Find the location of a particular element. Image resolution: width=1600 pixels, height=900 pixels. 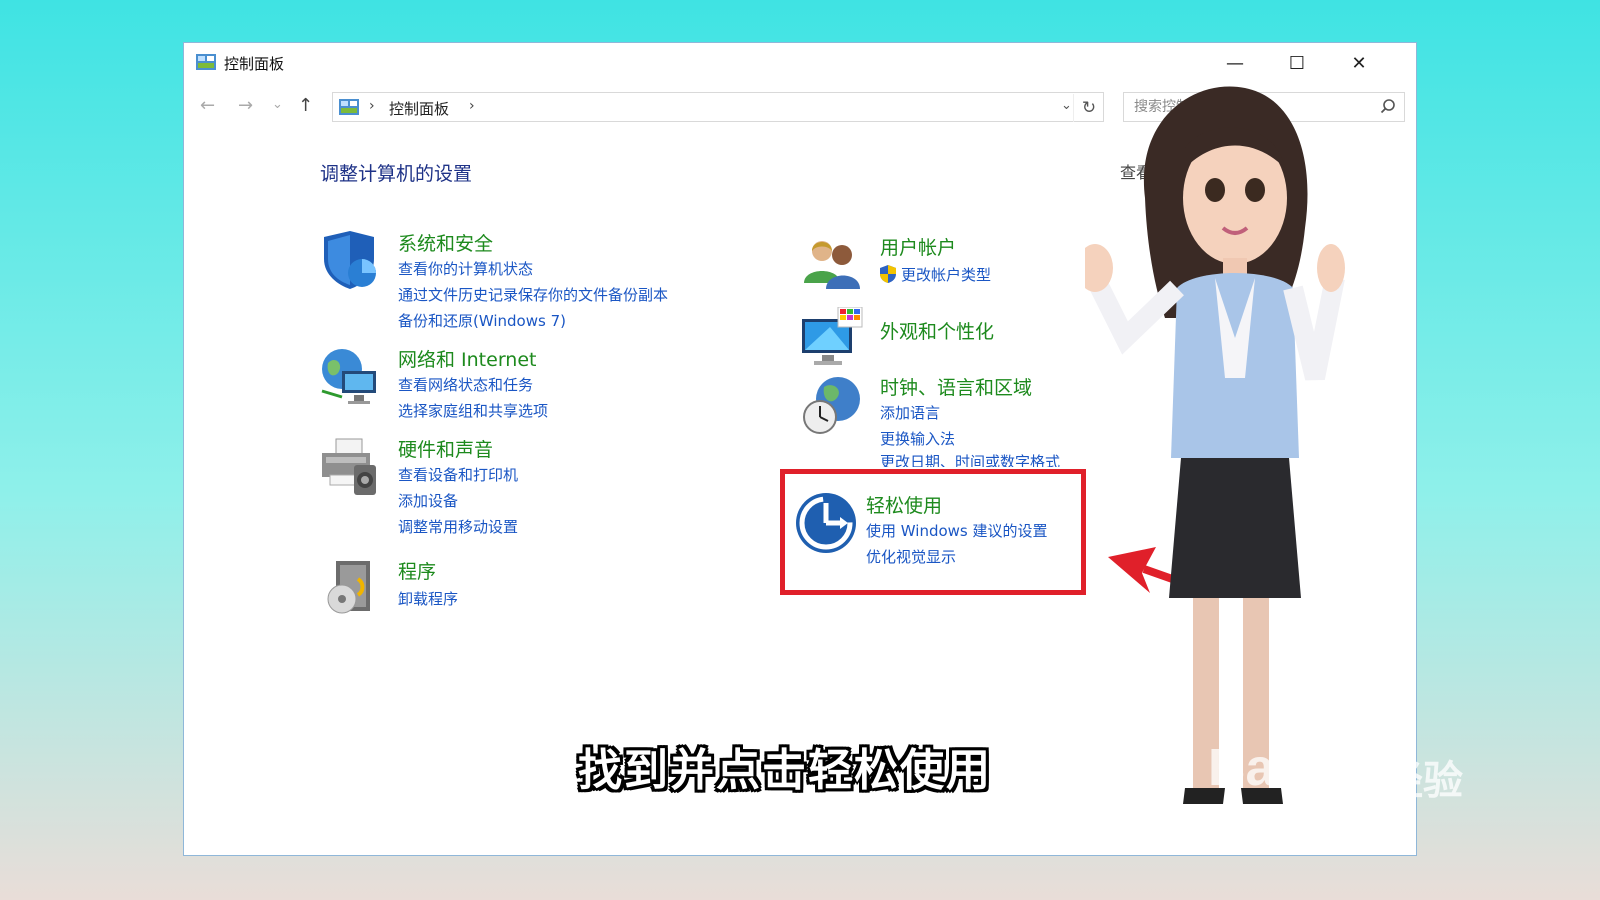

category-link: 更改日期、时间或数字格式 is located at coordinates (970, 459).